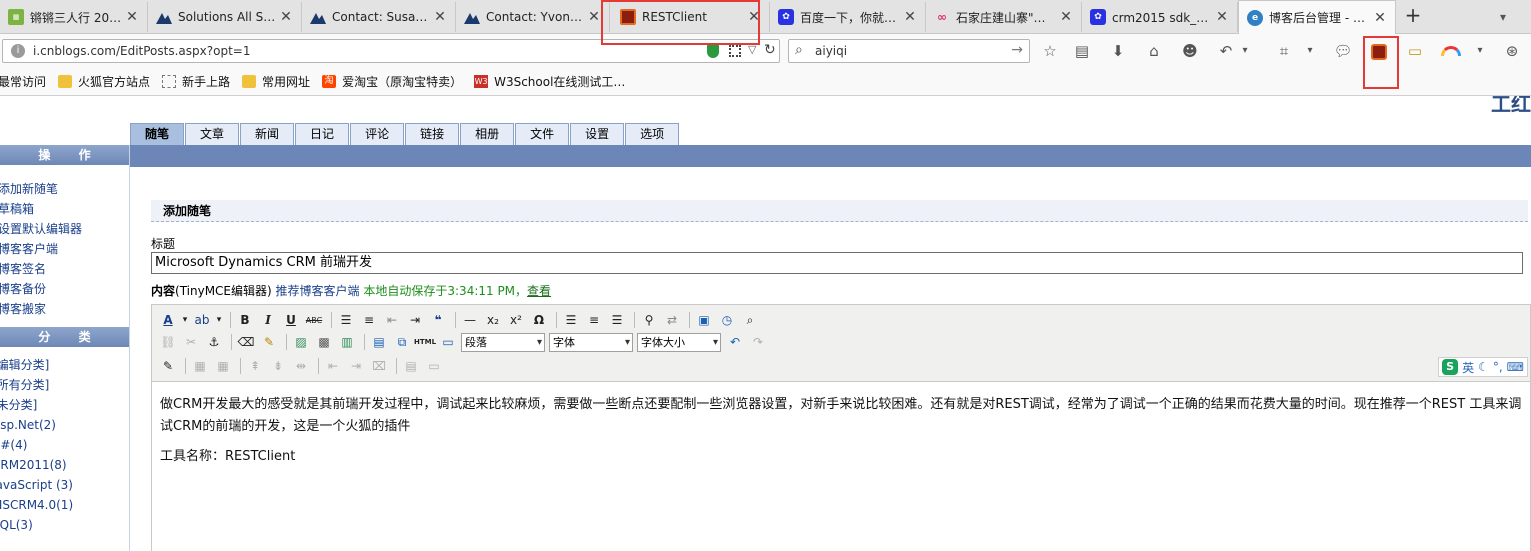 Image resolution: width=1531 pixels, height=551 pixels. I want to click on tab-diary: 日记, so click(322, 134).